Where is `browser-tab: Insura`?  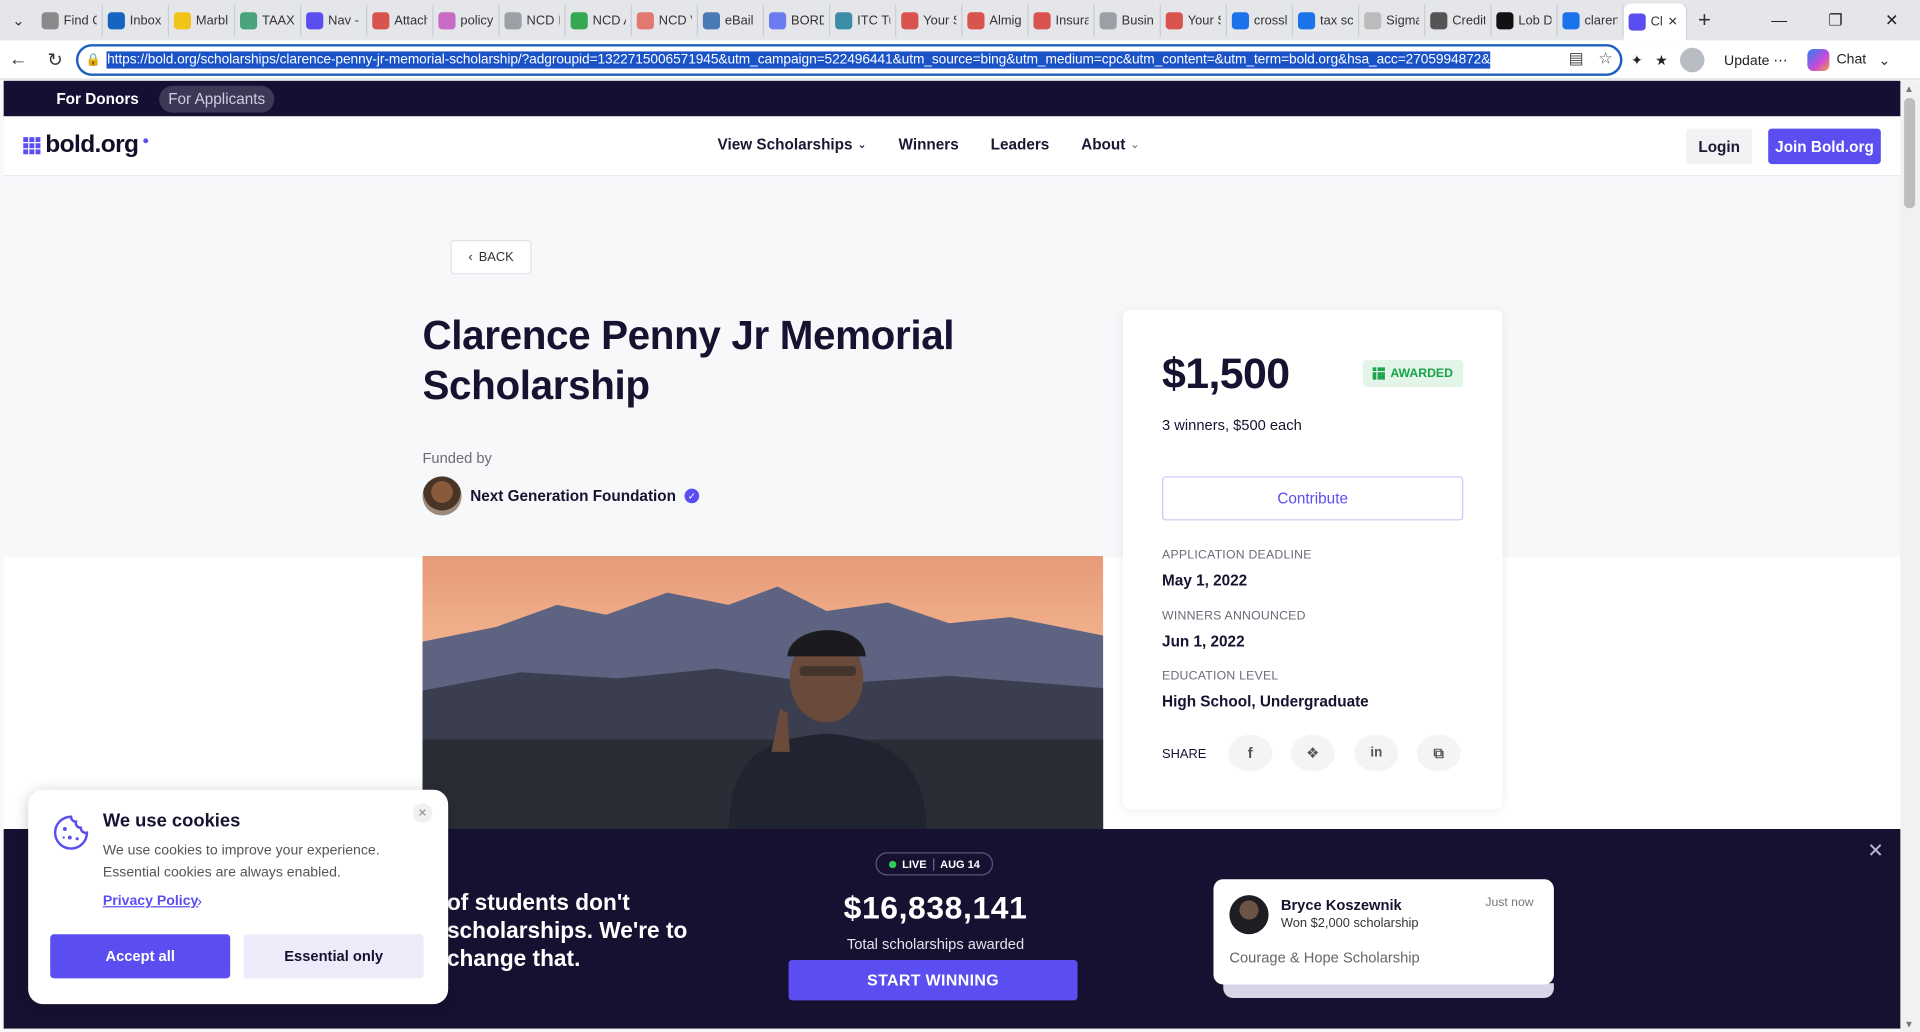 browser-tab: Insura is located at coordinates (1062, 20).